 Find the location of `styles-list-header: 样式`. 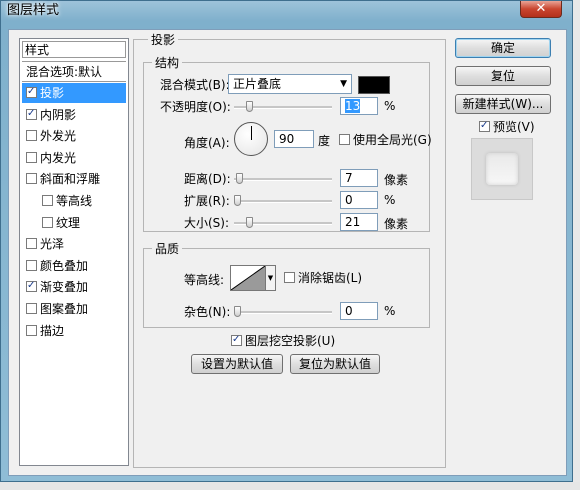

styles-list-header: 样式 is located at coordinates (74, 49).